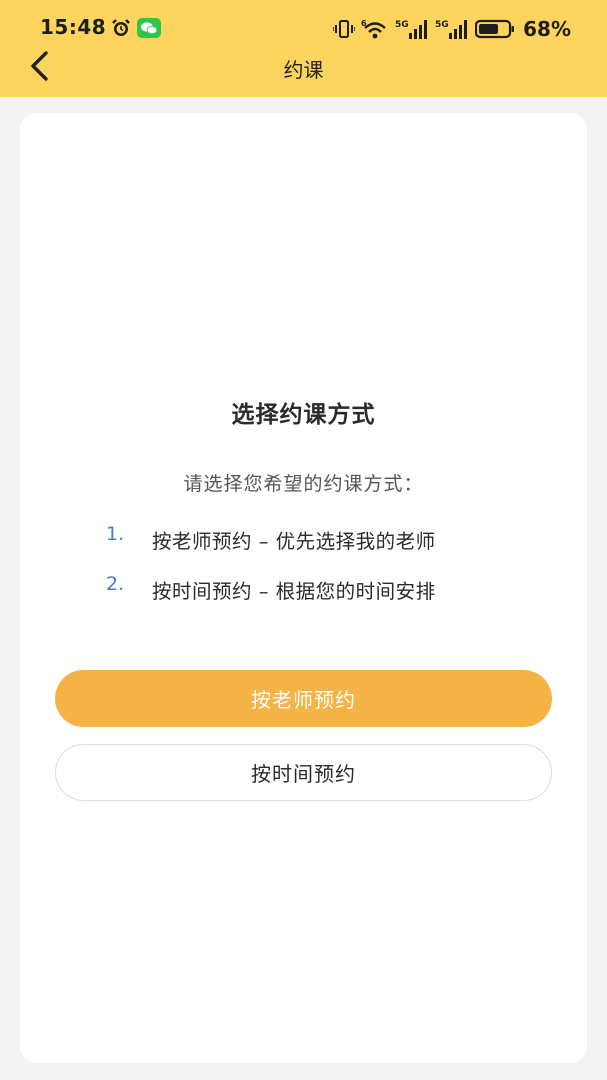 This screenshot has width=607, height=1080. I want to click on book-by-teacher-button: 按老师预约, so click(303, 698).